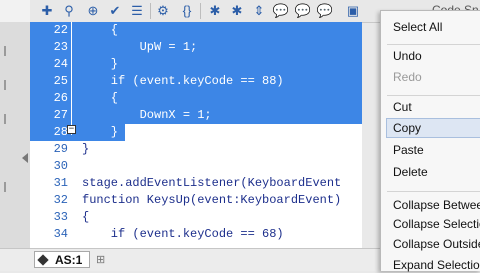 This screenshot has width=480, height=273. What do you see at coordinates (410, 172) in the screenshot?
I see `menu-item-delete: Delete` at bounding box center [410, 172].